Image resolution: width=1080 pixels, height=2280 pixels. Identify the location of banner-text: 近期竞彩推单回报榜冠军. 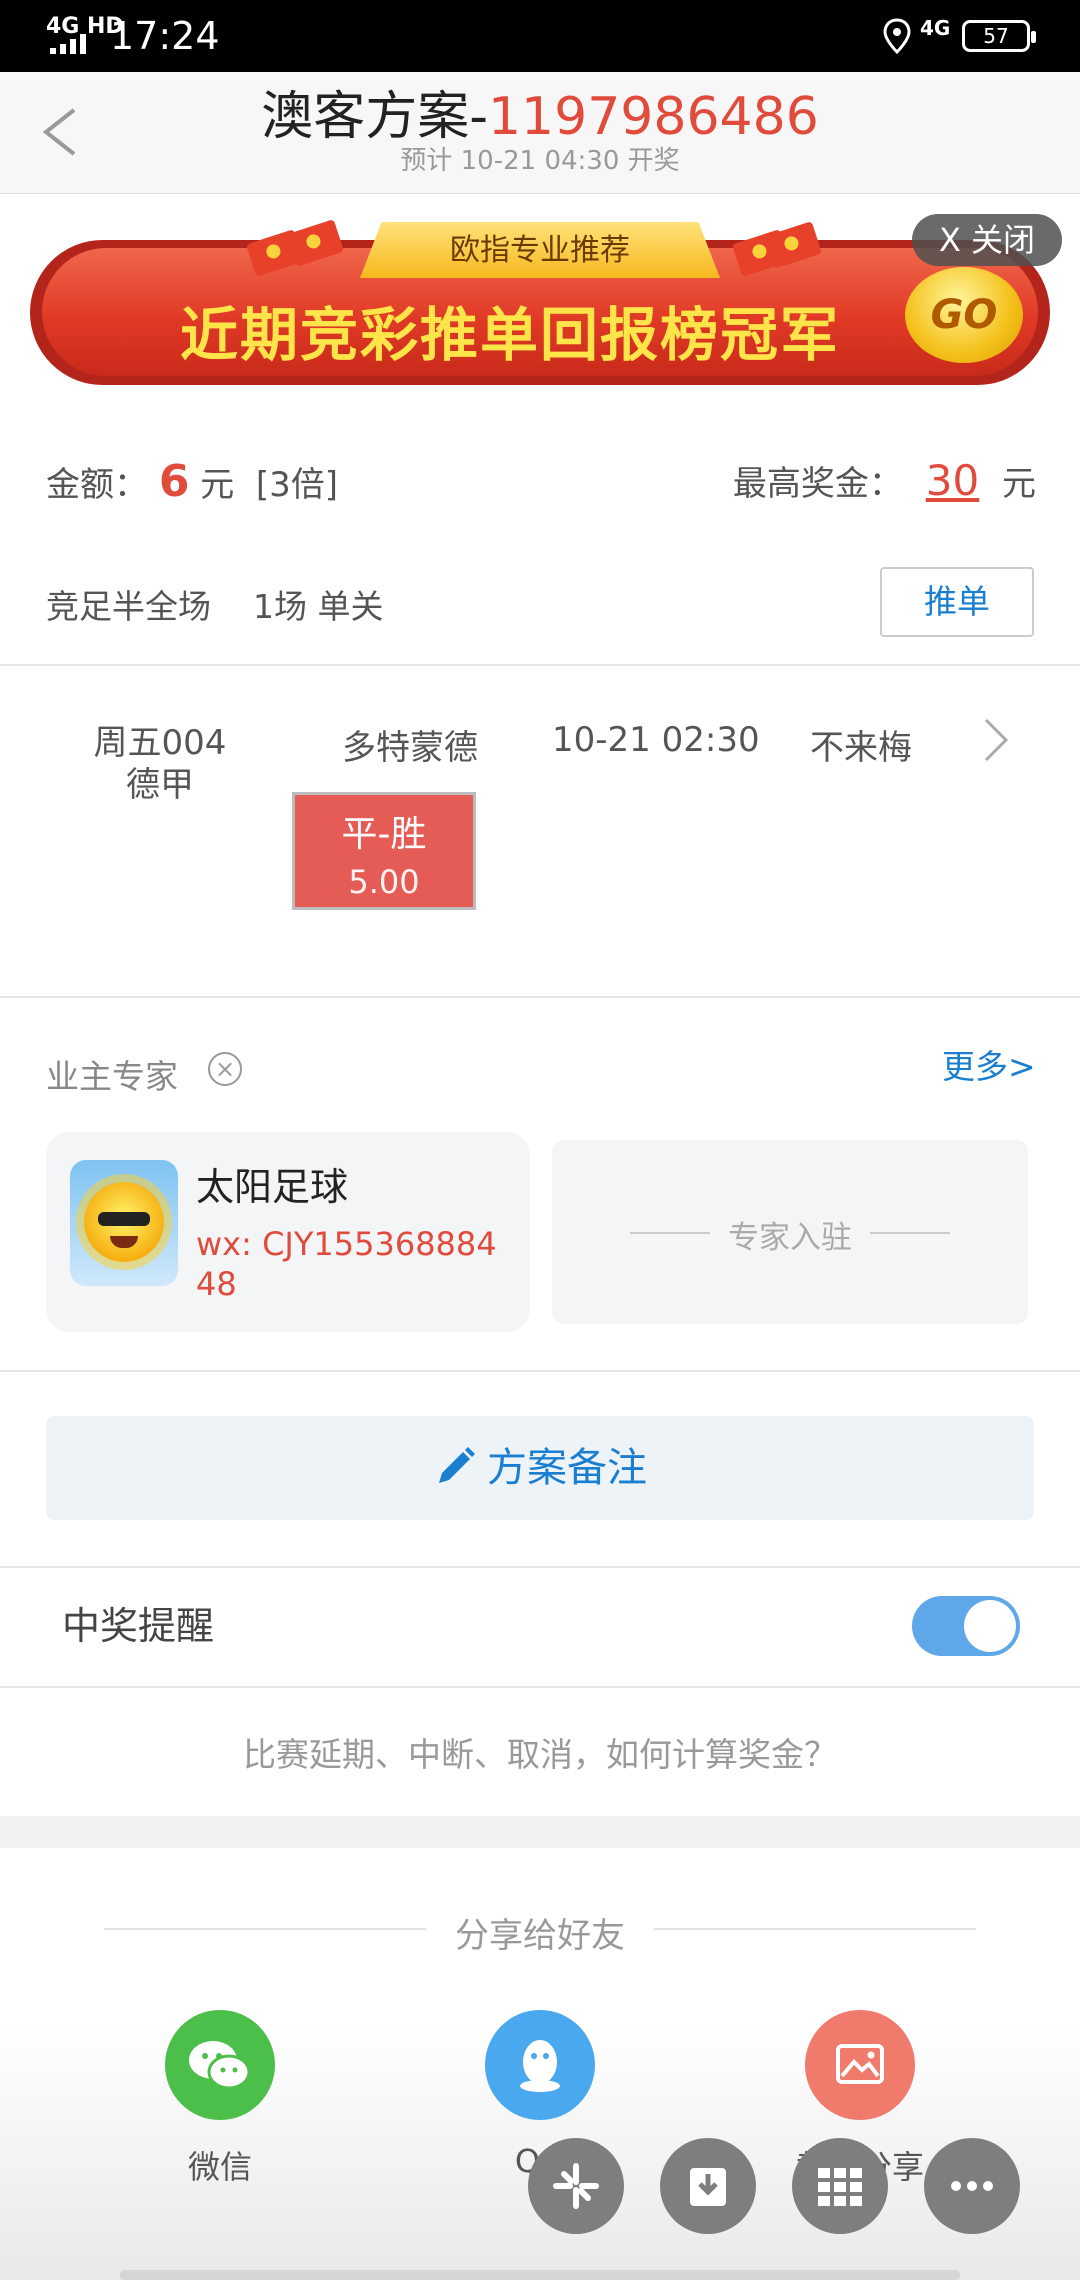
(510, 335).